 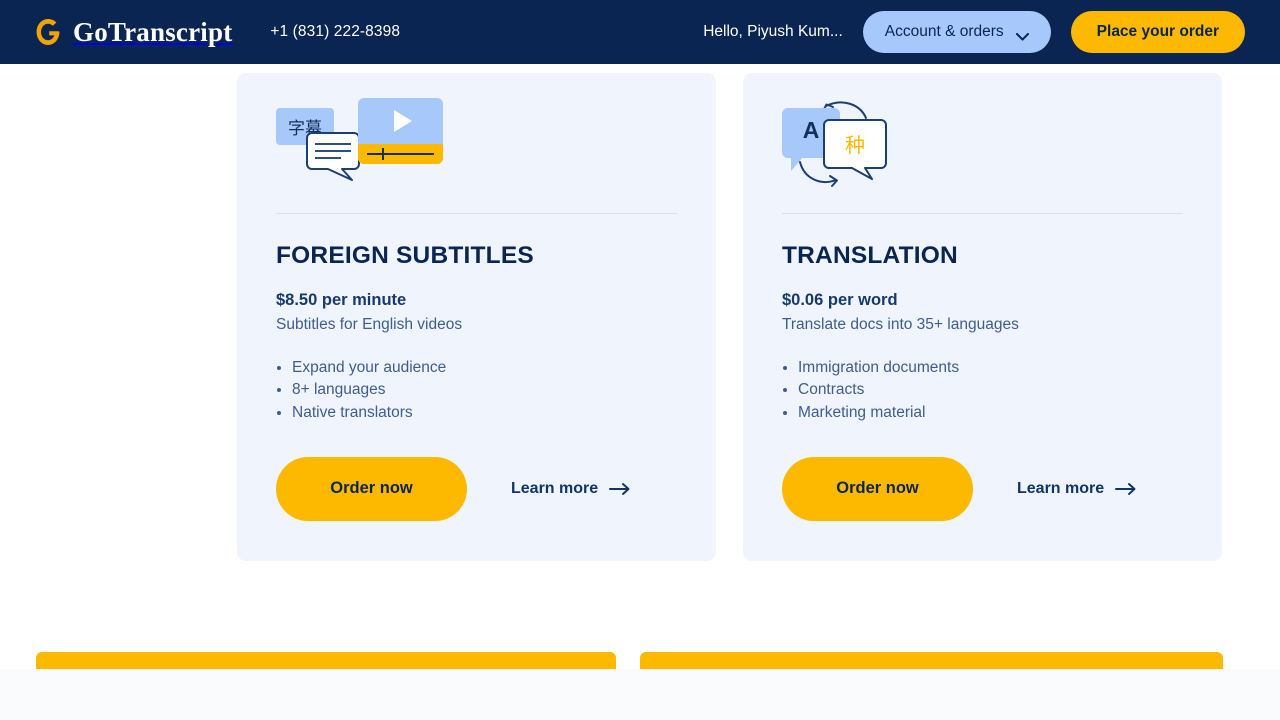 What do you see at coordinates (326, 661) in the screenshot?
I see `bottom-banner-left` at bounding box center [326, 661].